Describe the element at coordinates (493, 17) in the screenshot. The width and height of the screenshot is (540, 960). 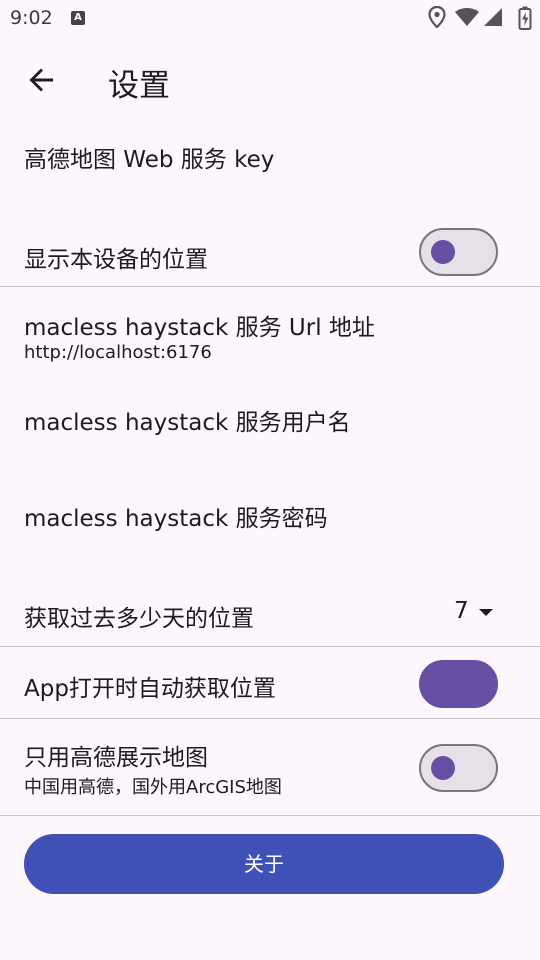
I see `signal-icon` at that location.